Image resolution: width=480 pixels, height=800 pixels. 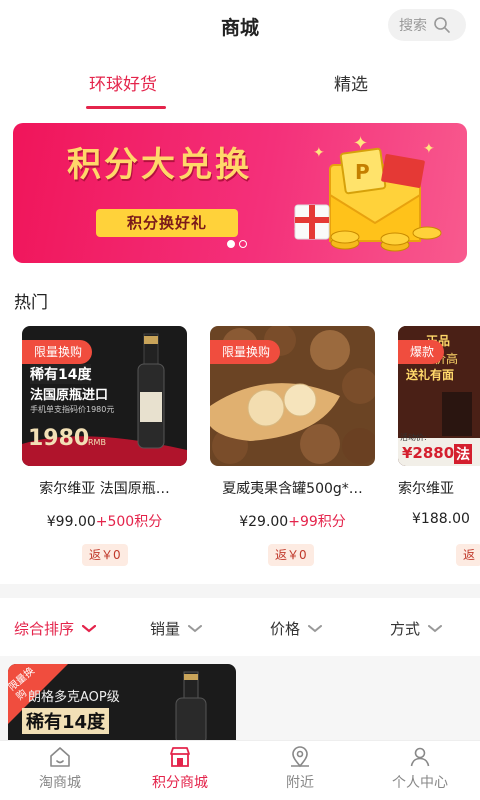 I want to click on sort-label: 综合排序, so click(x=44, y=629).